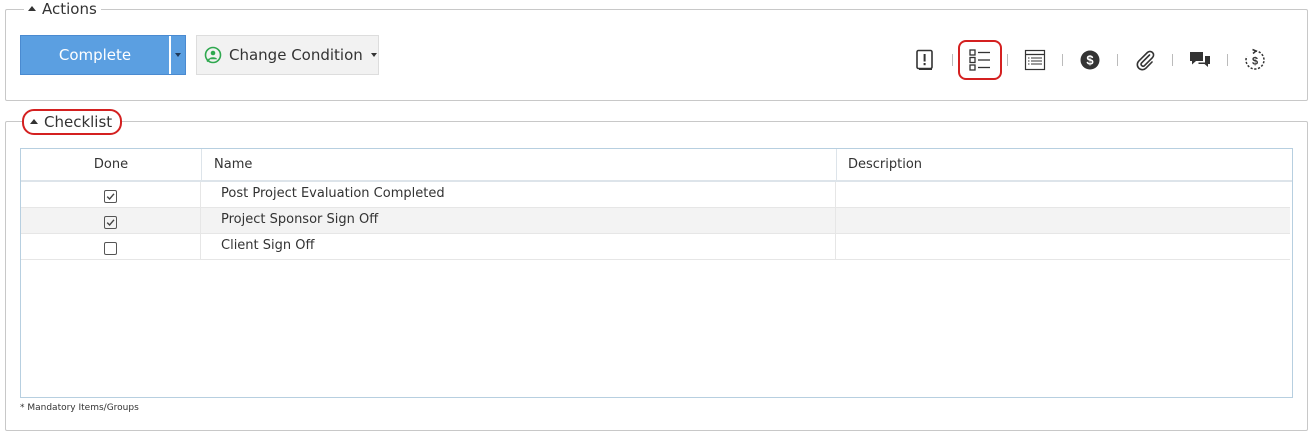  What do you see at coordinates (1064, 164) in the screenshot?
I see `column-header-description: Description` at bounding box center [1064, 164].